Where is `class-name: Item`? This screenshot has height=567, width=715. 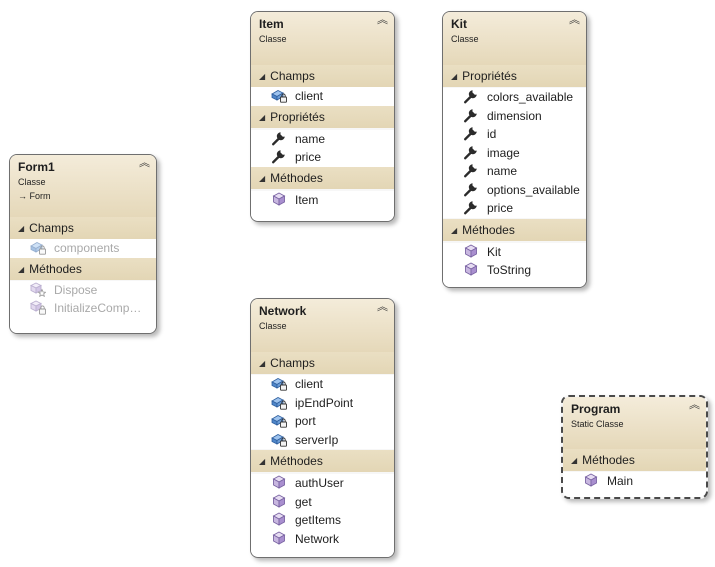
class-name: Item is located at coordinates (271, 24).